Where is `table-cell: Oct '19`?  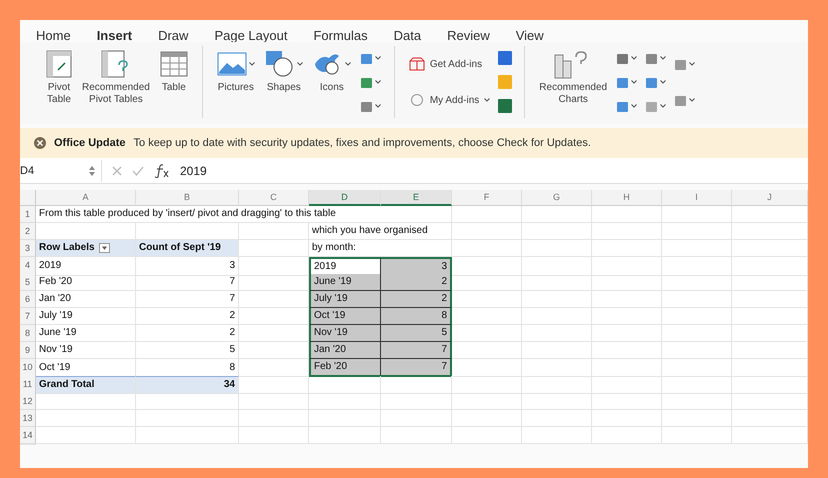
table-cell: Oct '19 is located at coordinates (345, 316).